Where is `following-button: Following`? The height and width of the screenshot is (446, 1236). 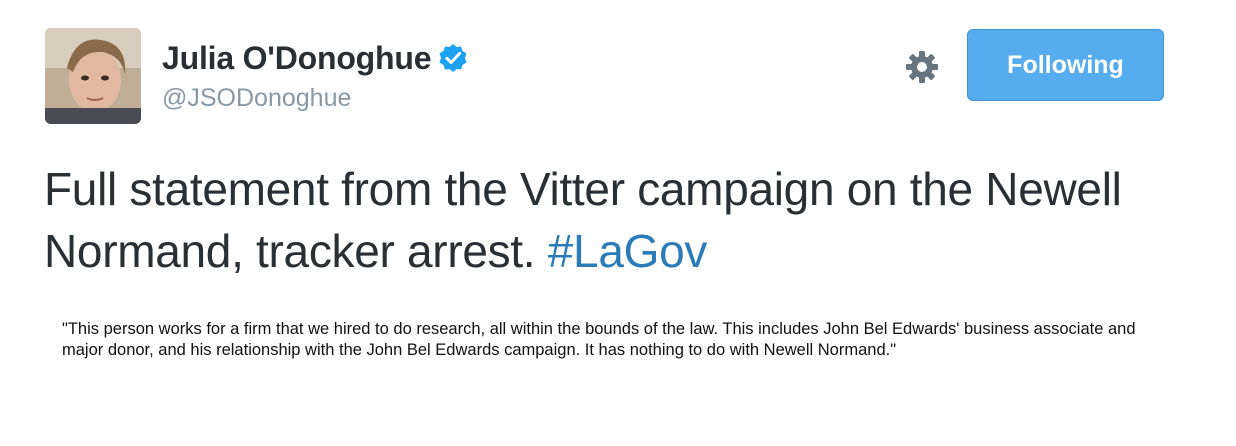
following-button: Following is located at coordinates (1065, 65).